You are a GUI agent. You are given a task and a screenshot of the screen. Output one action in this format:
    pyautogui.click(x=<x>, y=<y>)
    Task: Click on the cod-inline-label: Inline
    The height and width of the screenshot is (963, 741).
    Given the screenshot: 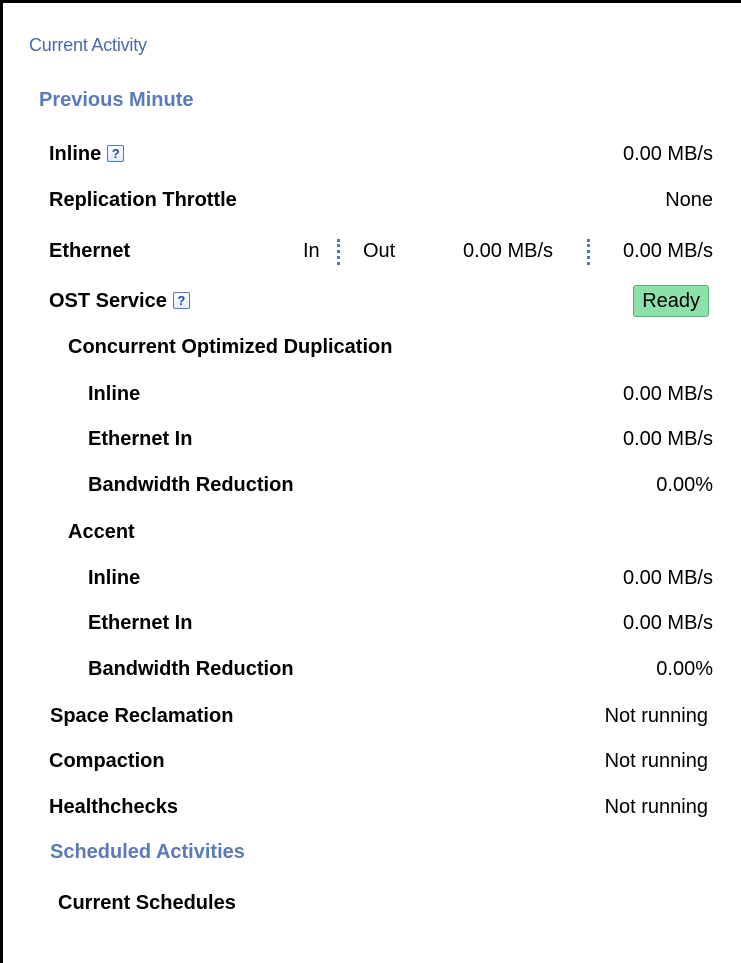 What is the action you would take?
    pyautogui.click(x=114, y=394)
    